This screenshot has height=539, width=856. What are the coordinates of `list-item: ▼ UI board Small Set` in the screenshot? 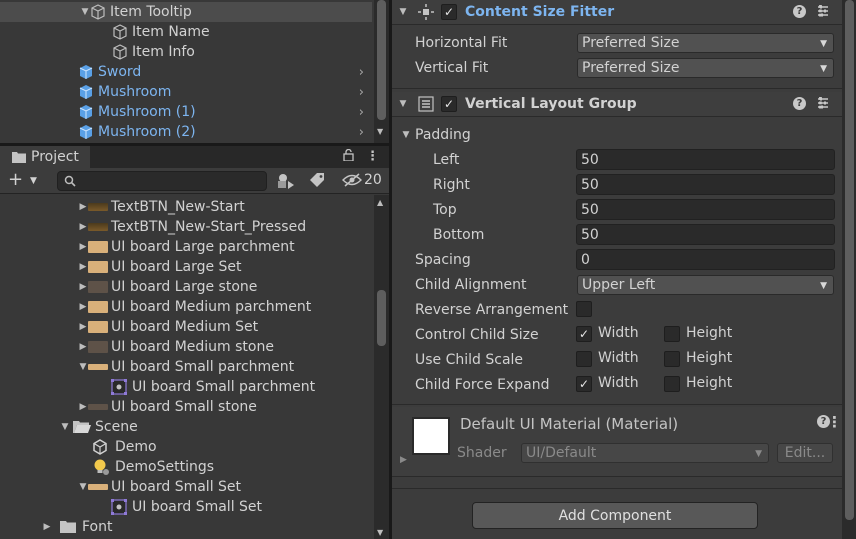 It's located at (186, 487).